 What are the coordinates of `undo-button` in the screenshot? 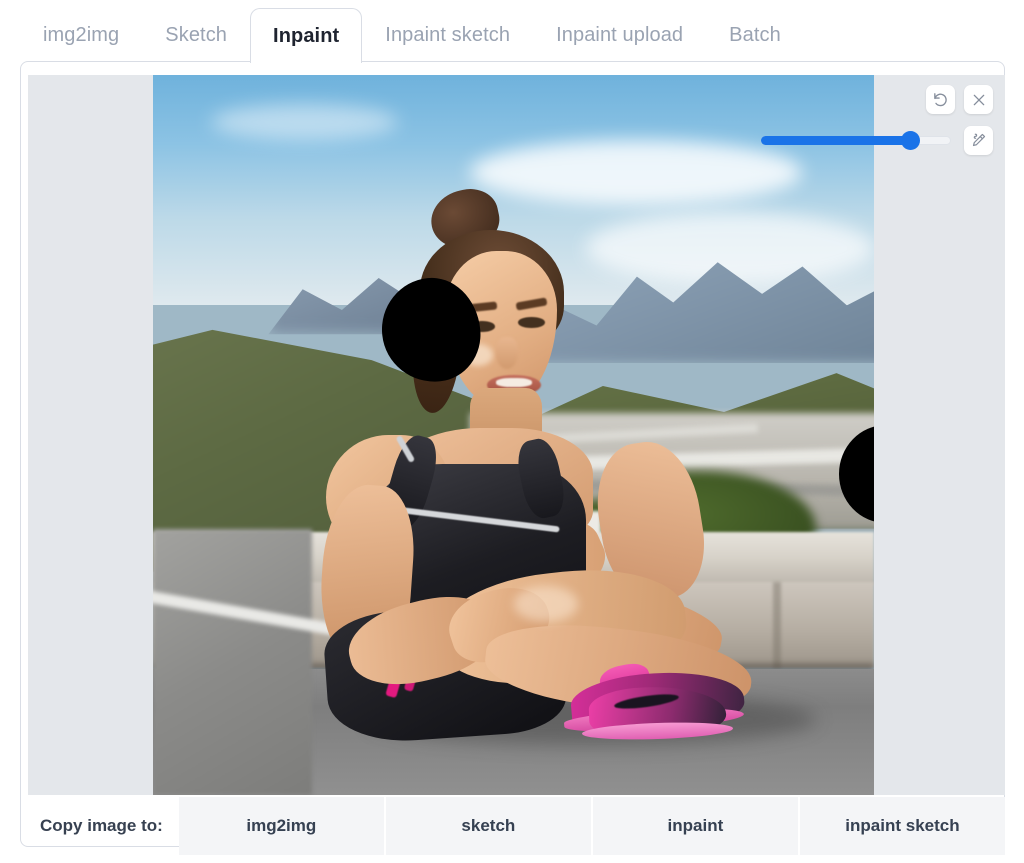 It's located at (940, 99).